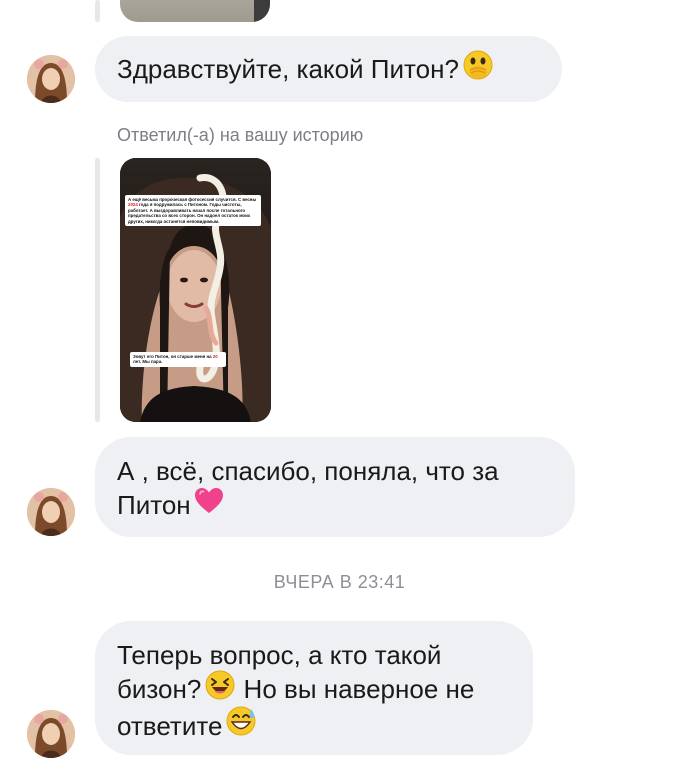 The height and width of the screenshot is (768, 679). I want to click on message-text: бизон?, so click(159, 689).